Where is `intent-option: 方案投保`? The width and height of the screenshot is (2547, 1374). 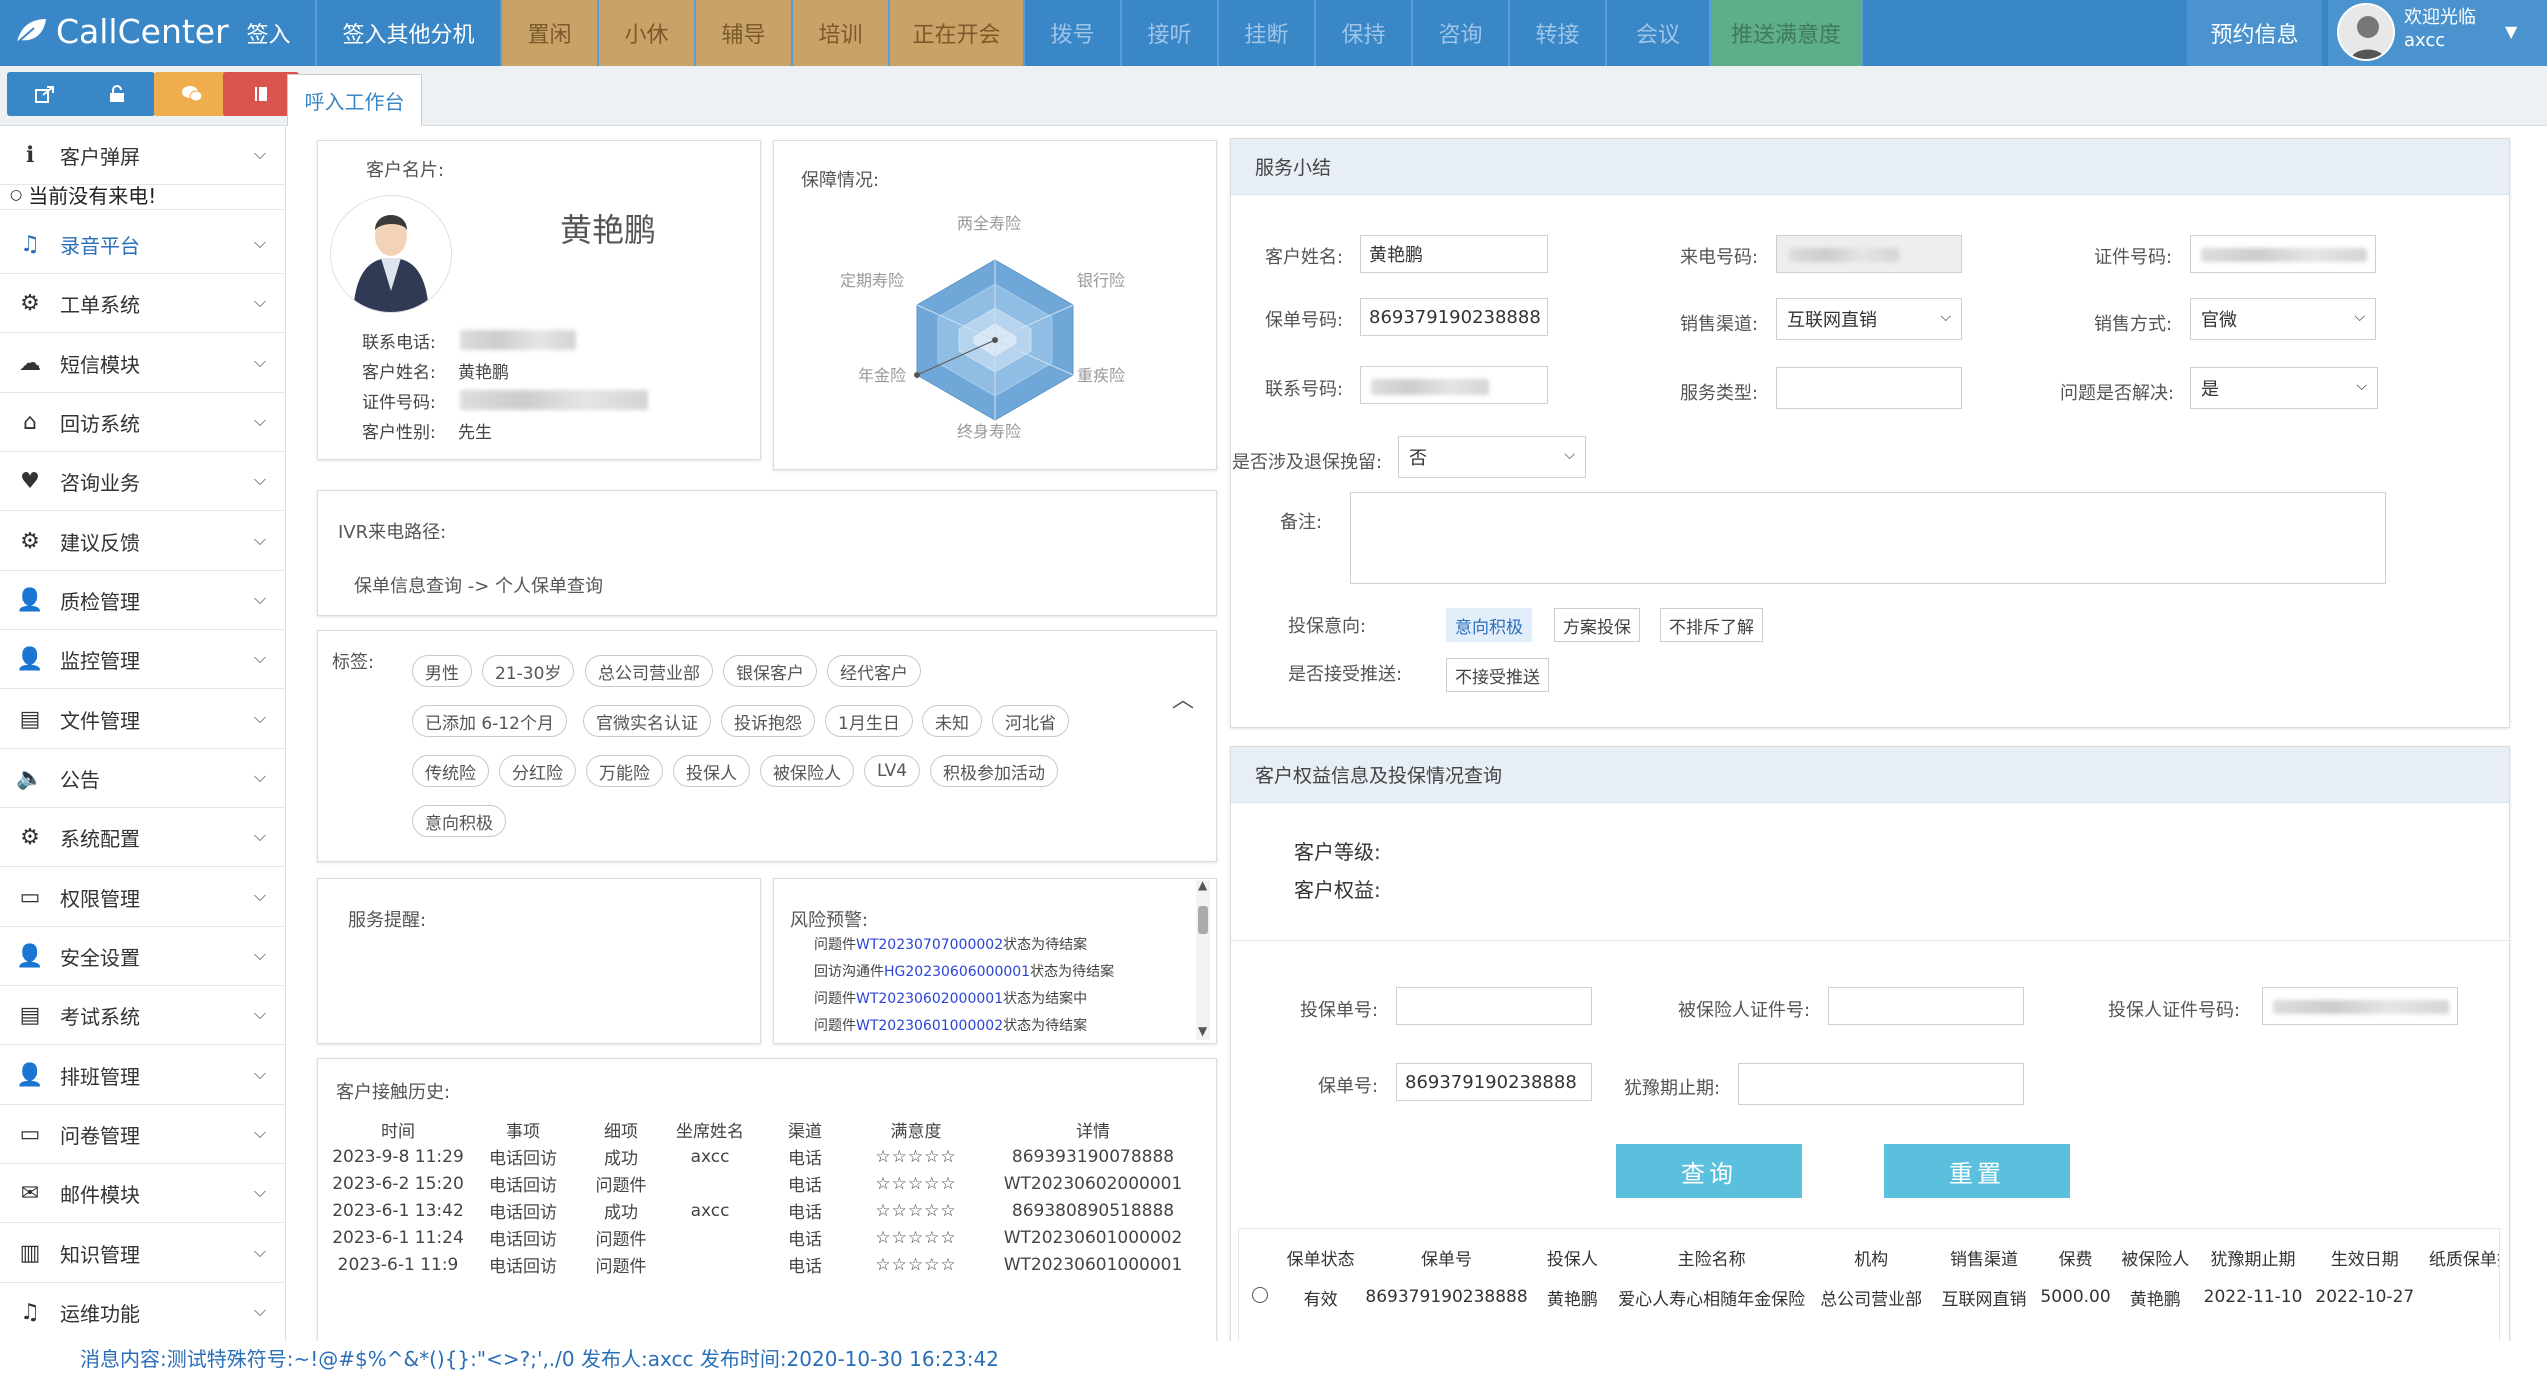 intent-option: 方案投保 is located at coordinates (1597, 625).